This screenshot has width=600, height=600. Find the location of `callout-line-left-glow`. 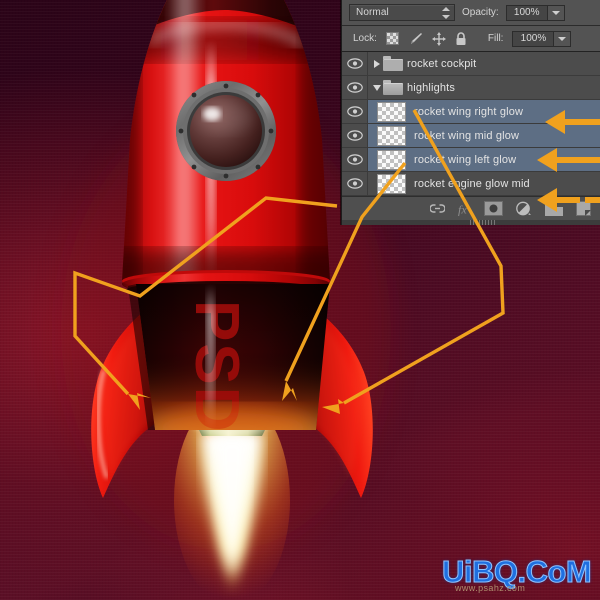

callout-line-left-glow is located at coordinates (205, 296).